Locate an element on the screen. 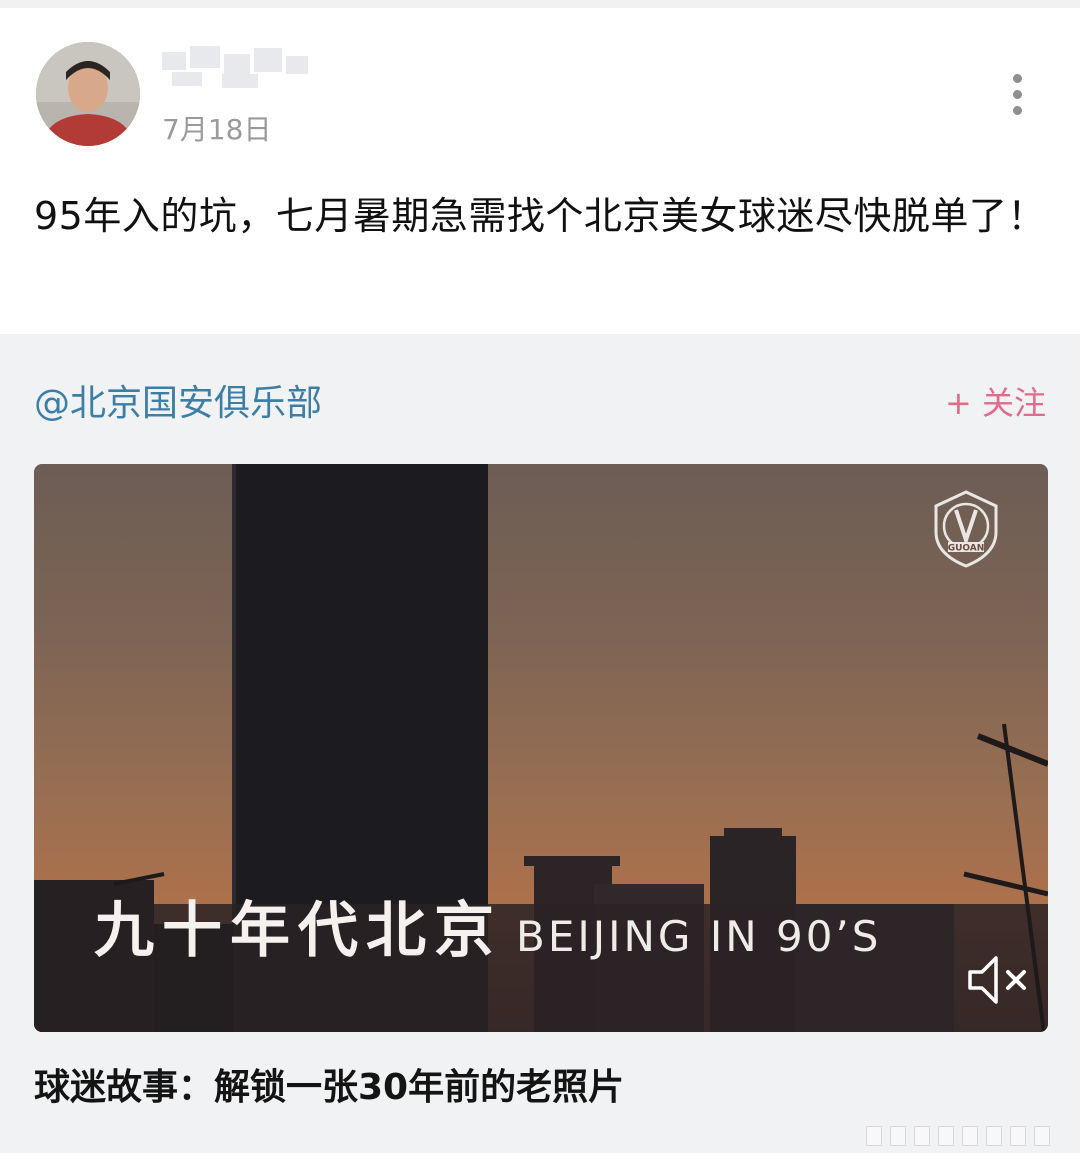 The height and width of the screenshot is (1153, 1080). top-divider is located at coordinates (540, 4).